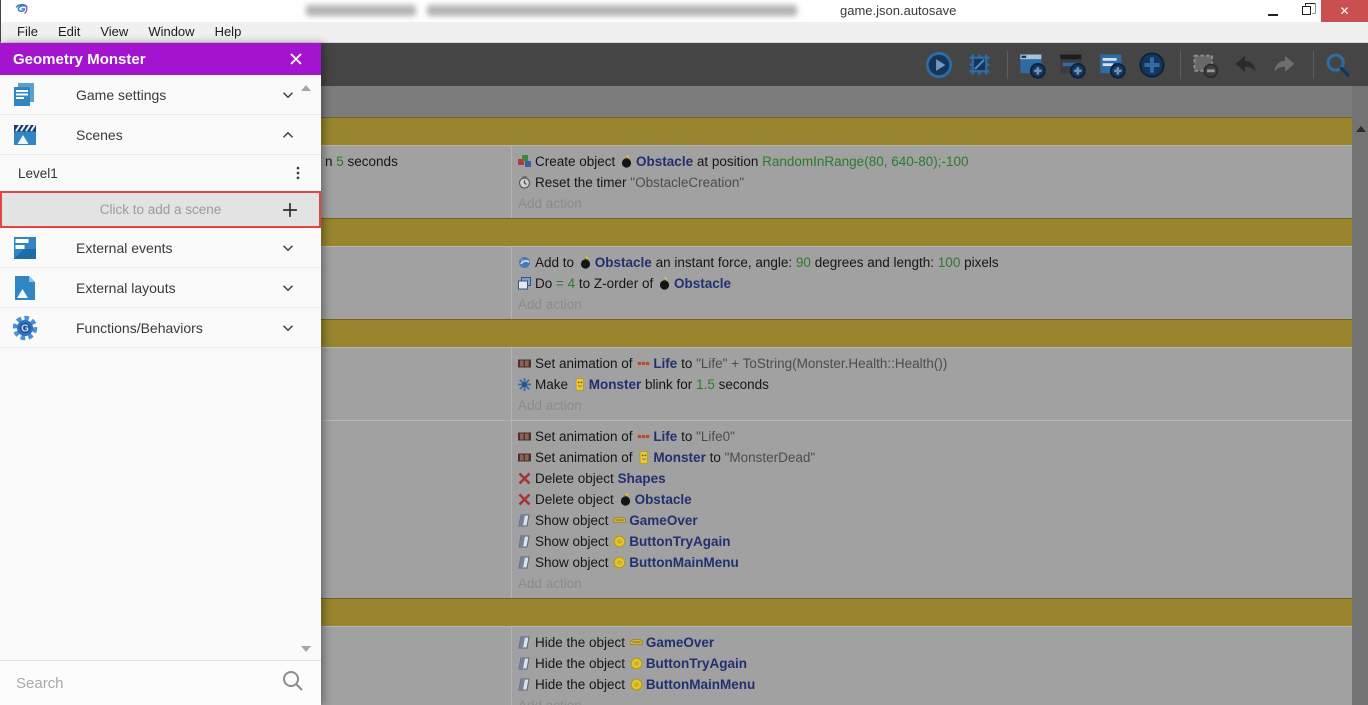 Image resolution: width=1368 pixels, height=705 pixels. What do you see at coordinates (417, 161) in the screenshot?
I see `condition-row: n 5 seconds` at bounding box center [417, 161].